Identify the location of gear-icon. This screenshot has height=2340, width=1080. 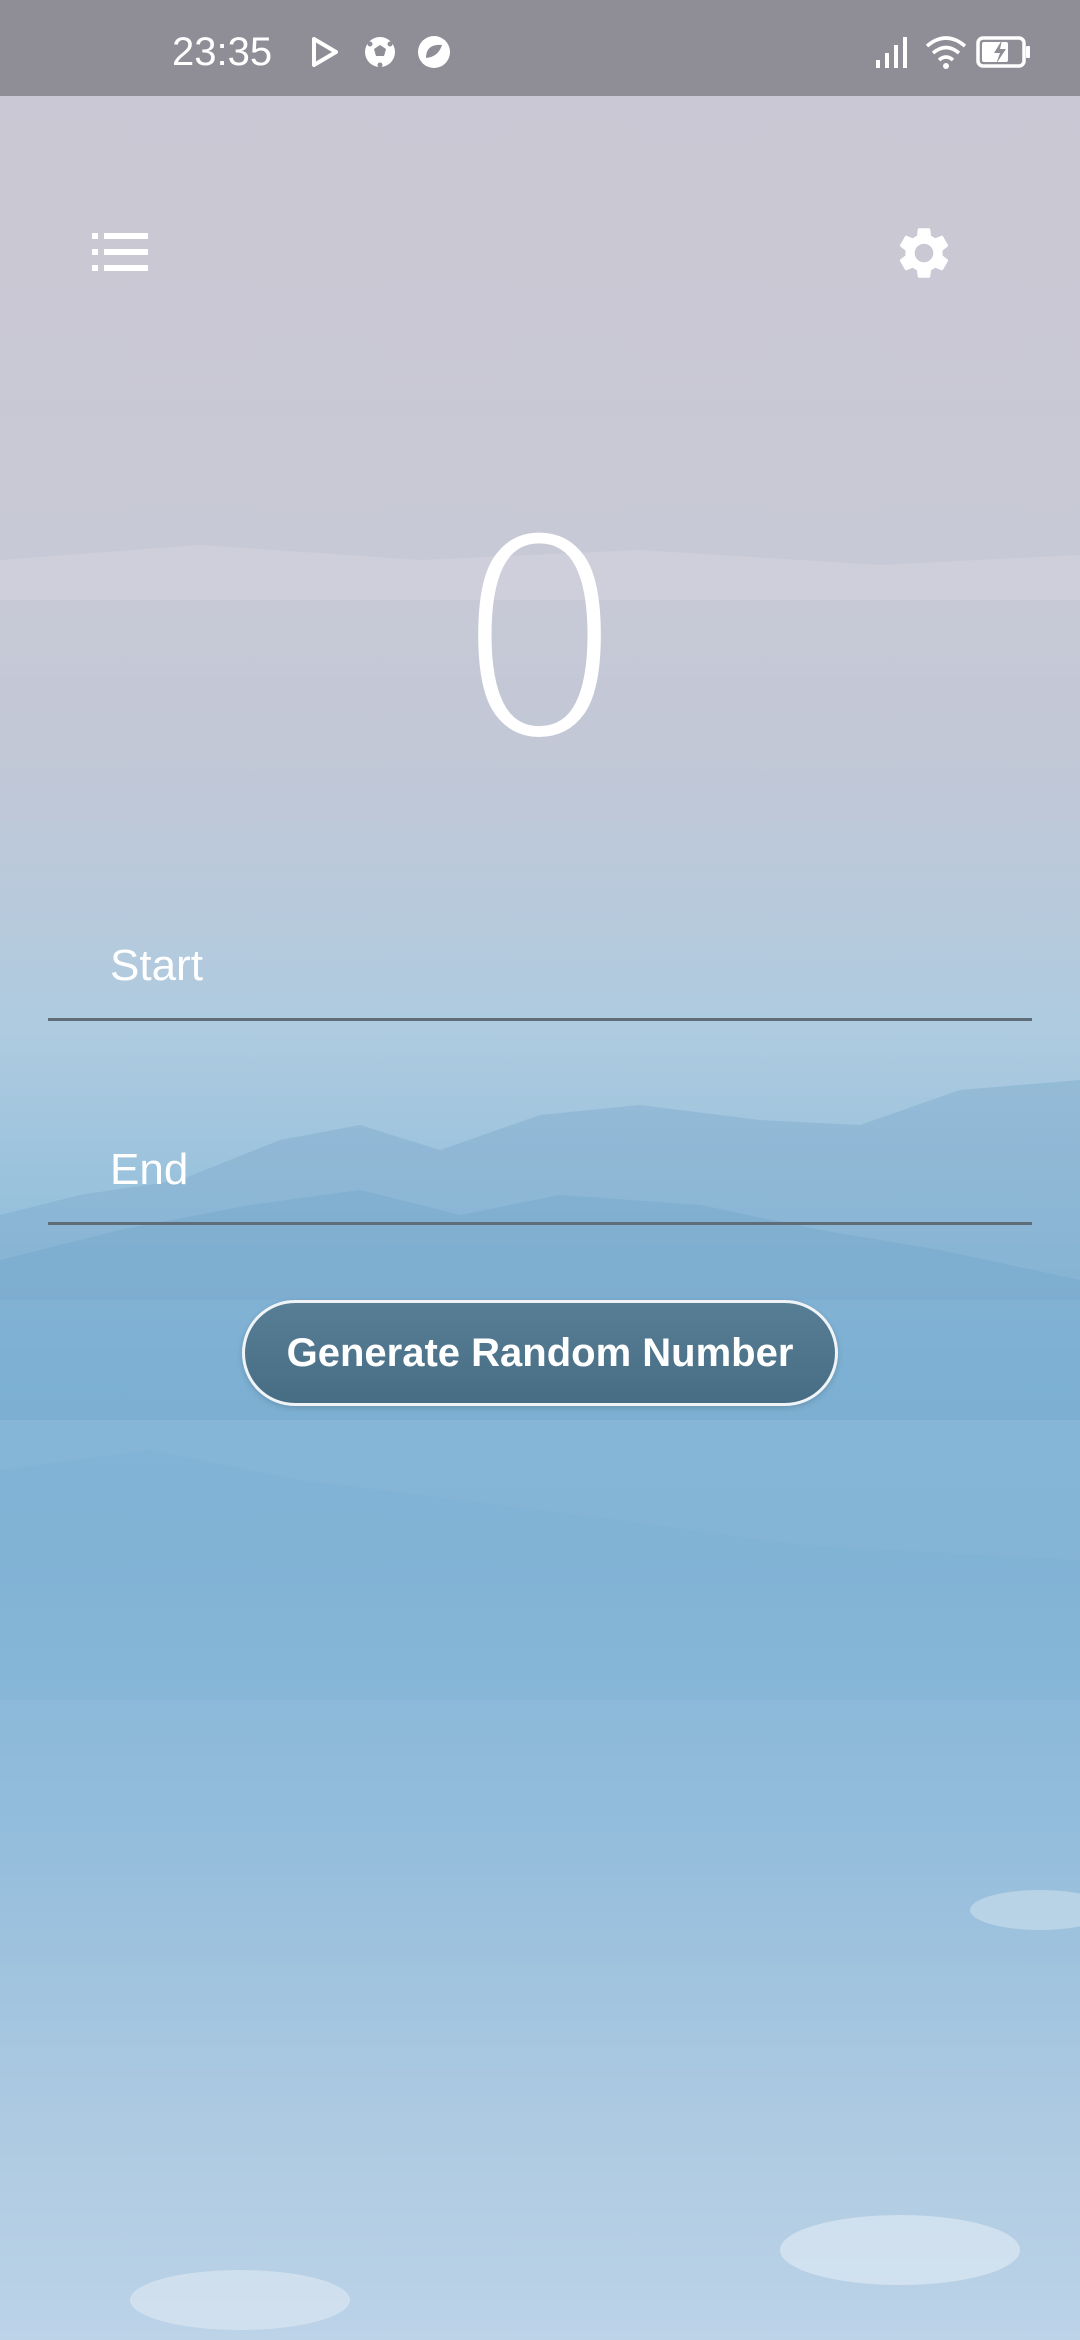
(924, 253).